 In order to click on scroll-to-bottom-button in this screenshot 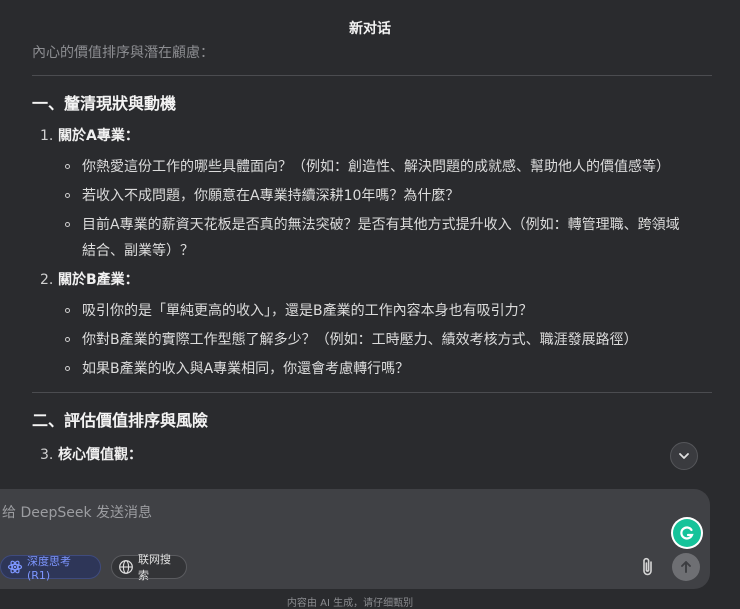, I will do `click(684, 456)`.